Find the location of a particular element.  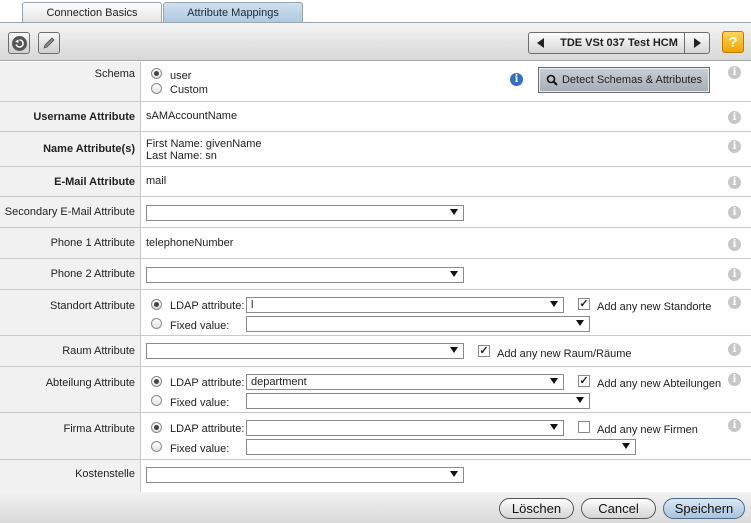

toolbar: TDE VSt 037 Test HCM ? is located at coordinates (375, 42).